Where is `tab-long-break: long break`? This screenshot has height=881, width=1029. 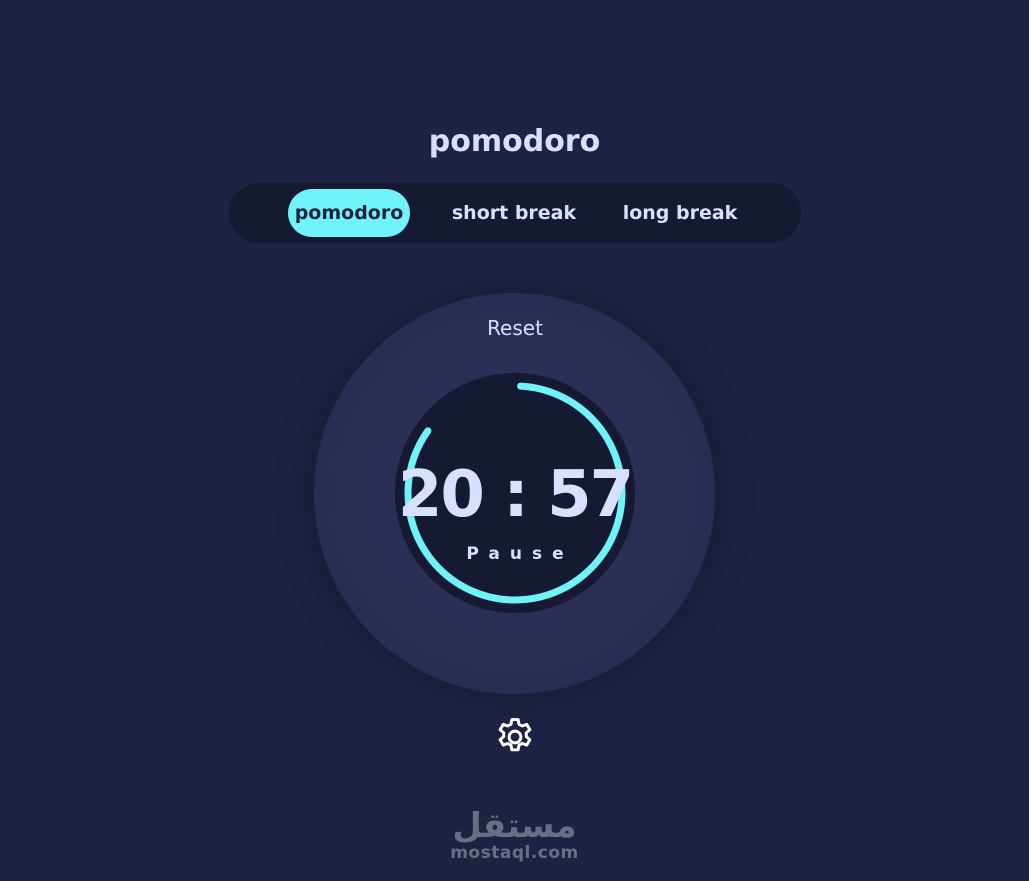
tab-long-break: long break is located at coordinates (680, 213).